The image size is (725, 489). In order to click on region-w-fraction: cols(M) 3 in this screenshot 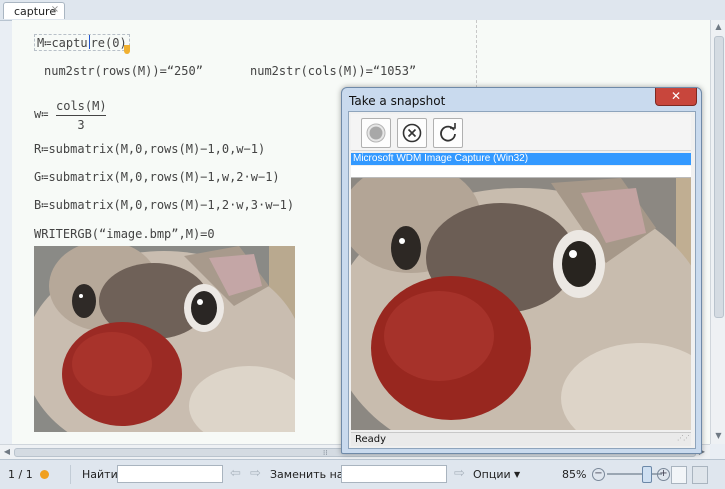, I will do `click(81, 115)`.